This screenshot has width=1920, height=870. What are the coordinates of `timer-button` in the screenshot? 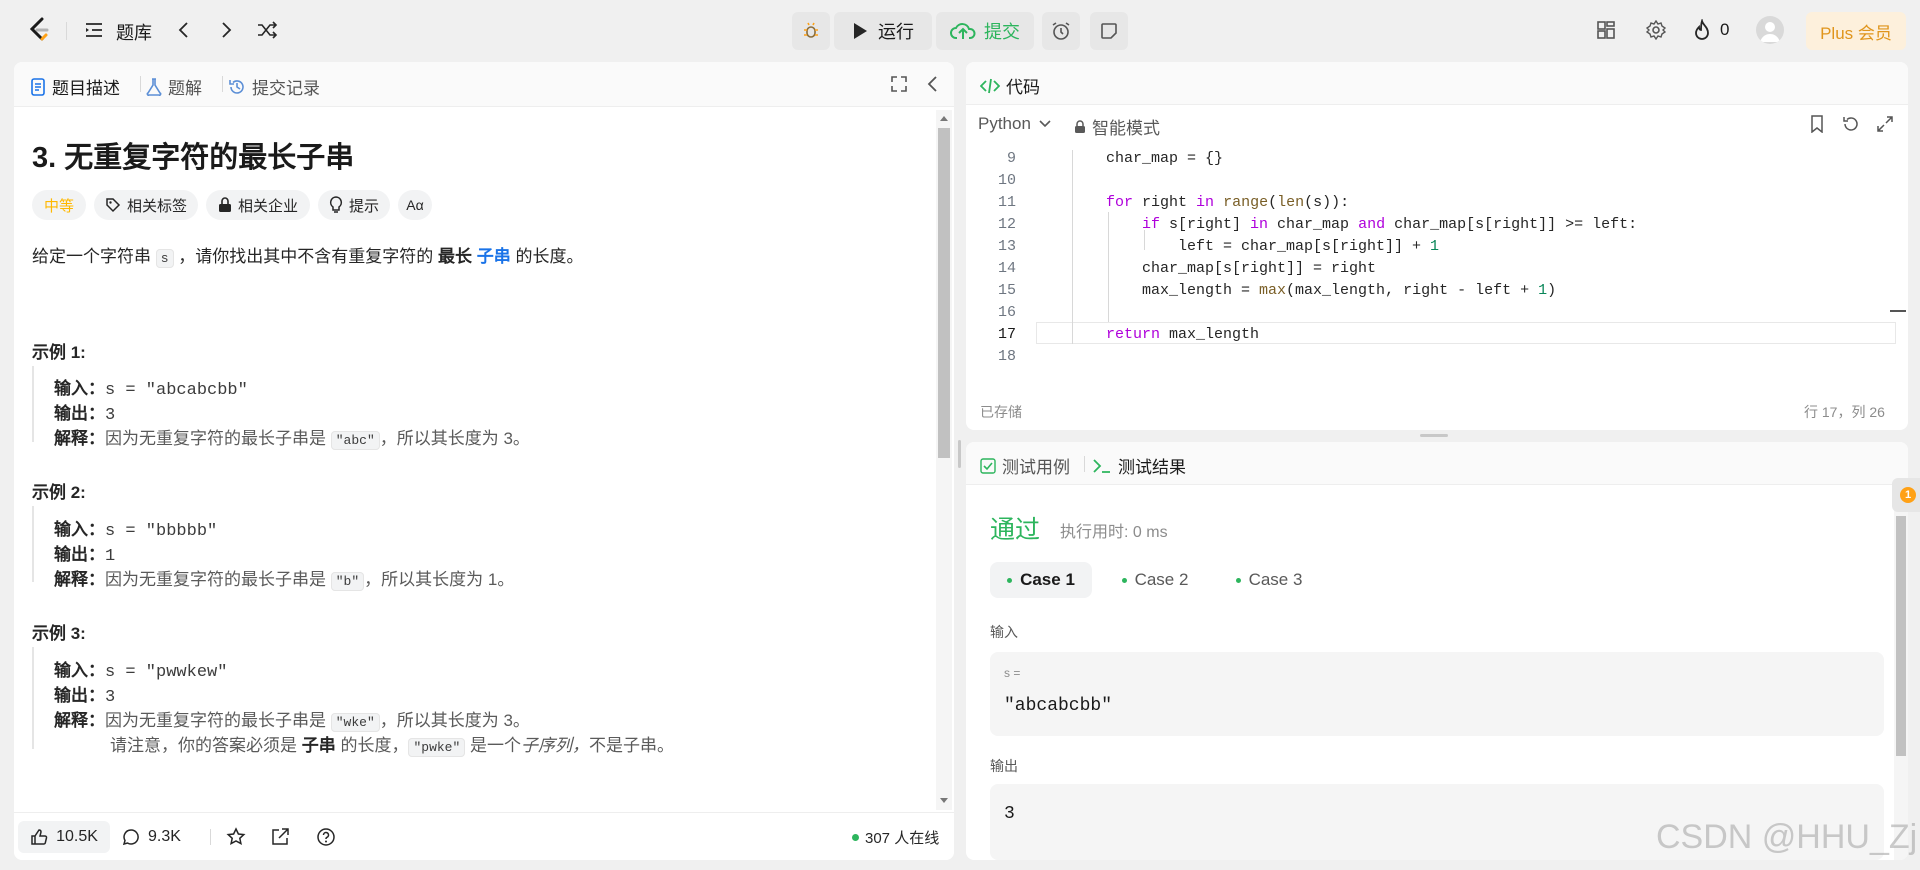 It's located at (1061, 31).